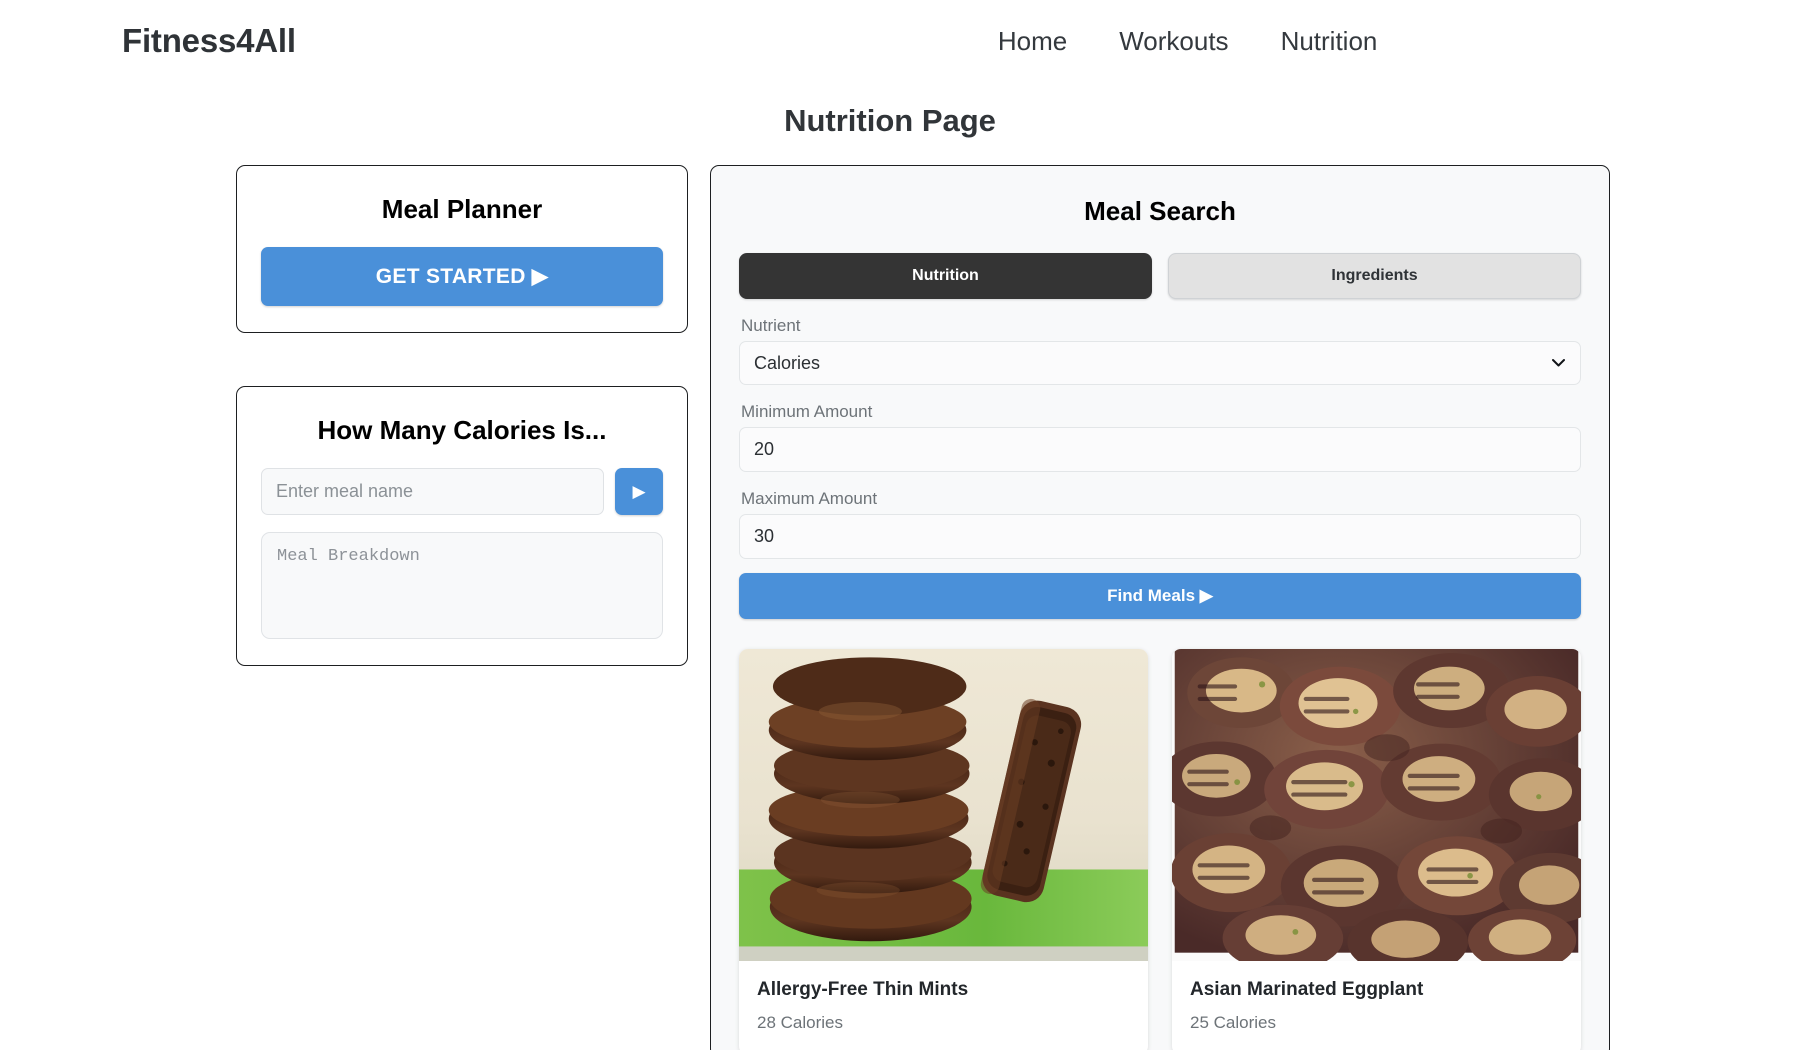 The width and height of the screenshot is (1800, 1050). I want to click on meal-calories: 25 Calories, so click(1233, 1022).